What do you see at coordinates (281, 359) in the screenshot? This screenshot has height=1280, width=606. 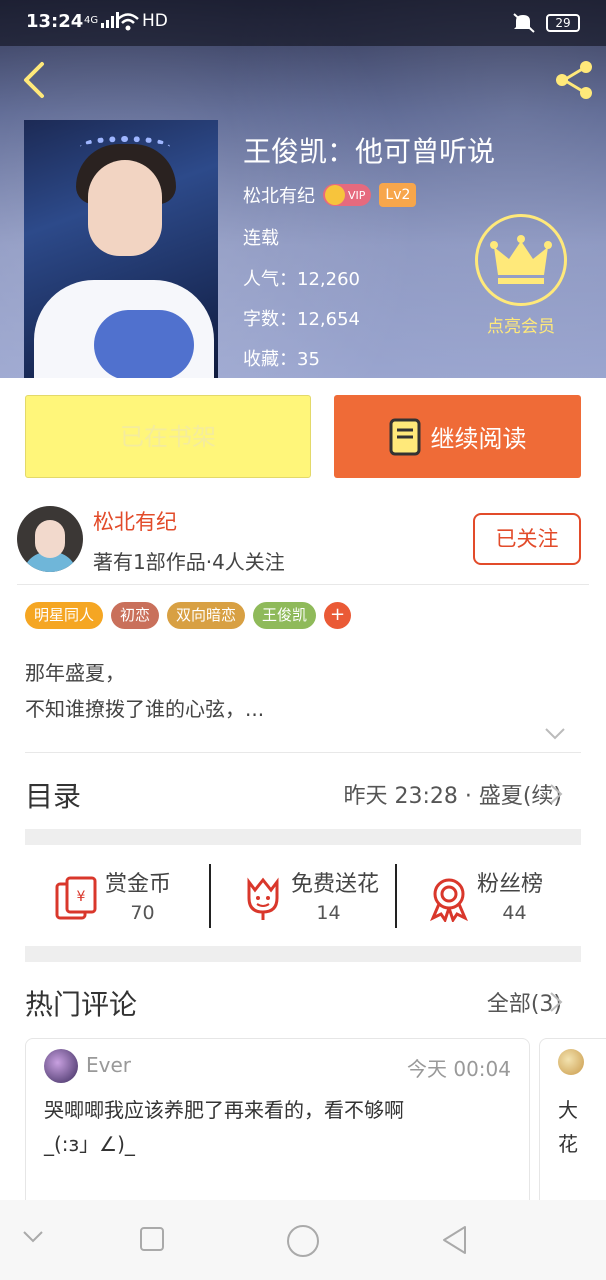 I see `book-favorites: 收藏：35` at bounding box center [281, 359].